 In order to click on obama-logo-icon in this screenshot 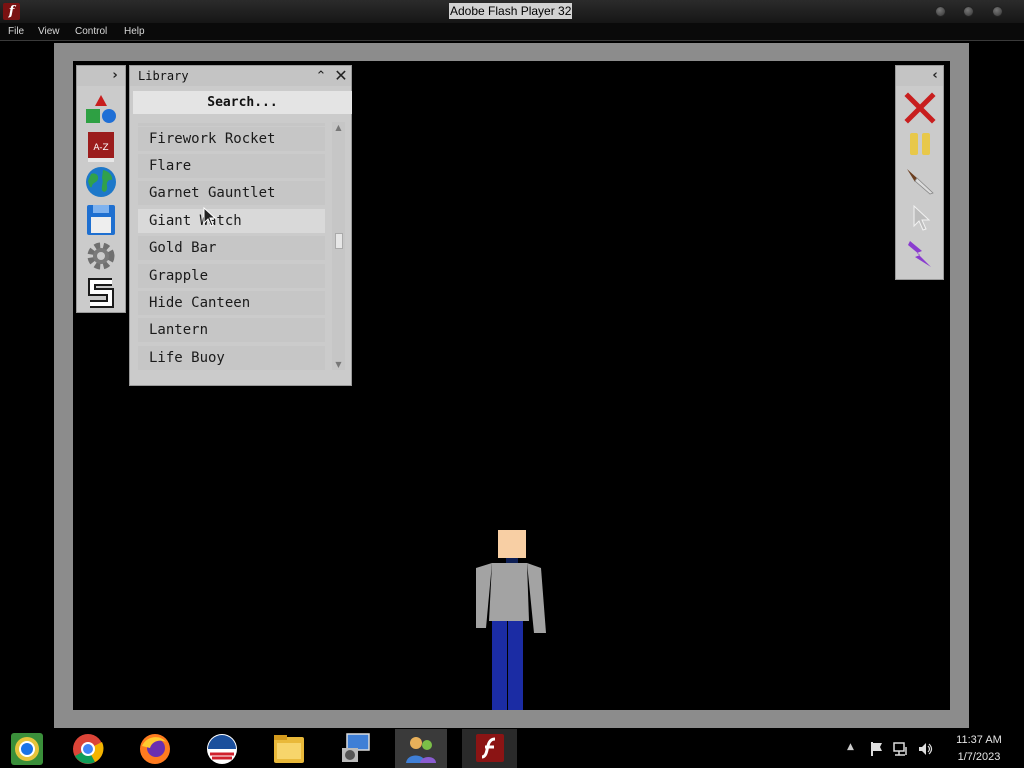, I will do `click(222, 749)`.